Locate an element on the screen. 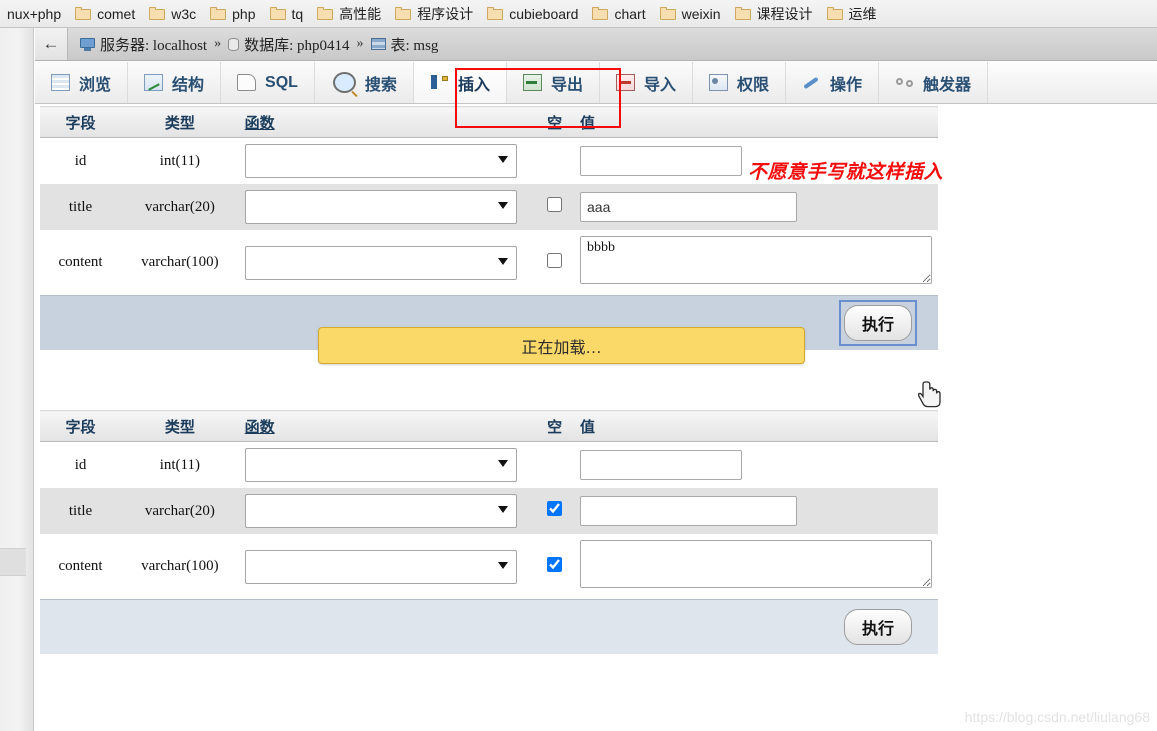  tab-structure: 结构 is located at coordinates (175, 82).